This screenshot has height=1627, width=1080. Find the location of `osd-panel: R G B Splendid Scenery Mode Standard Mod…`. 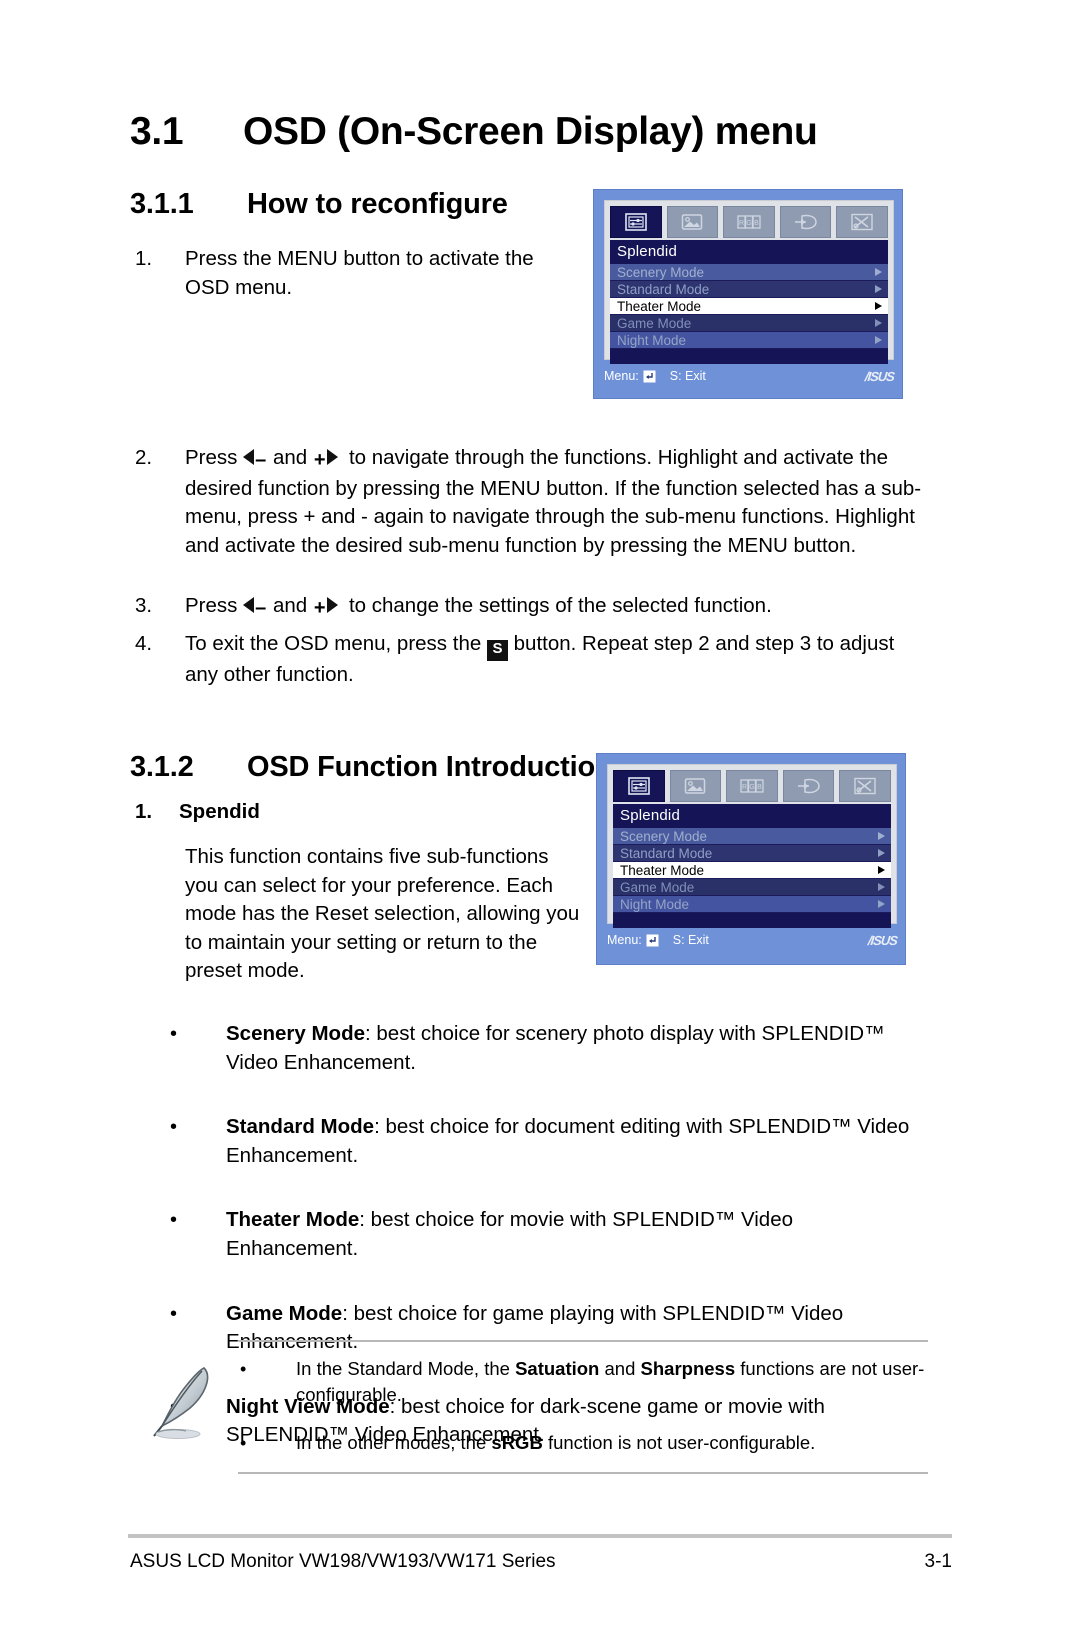

osd-panel: R G B Splendid Scenery Mode Standard Mod… is located at coordinates (752, 846).